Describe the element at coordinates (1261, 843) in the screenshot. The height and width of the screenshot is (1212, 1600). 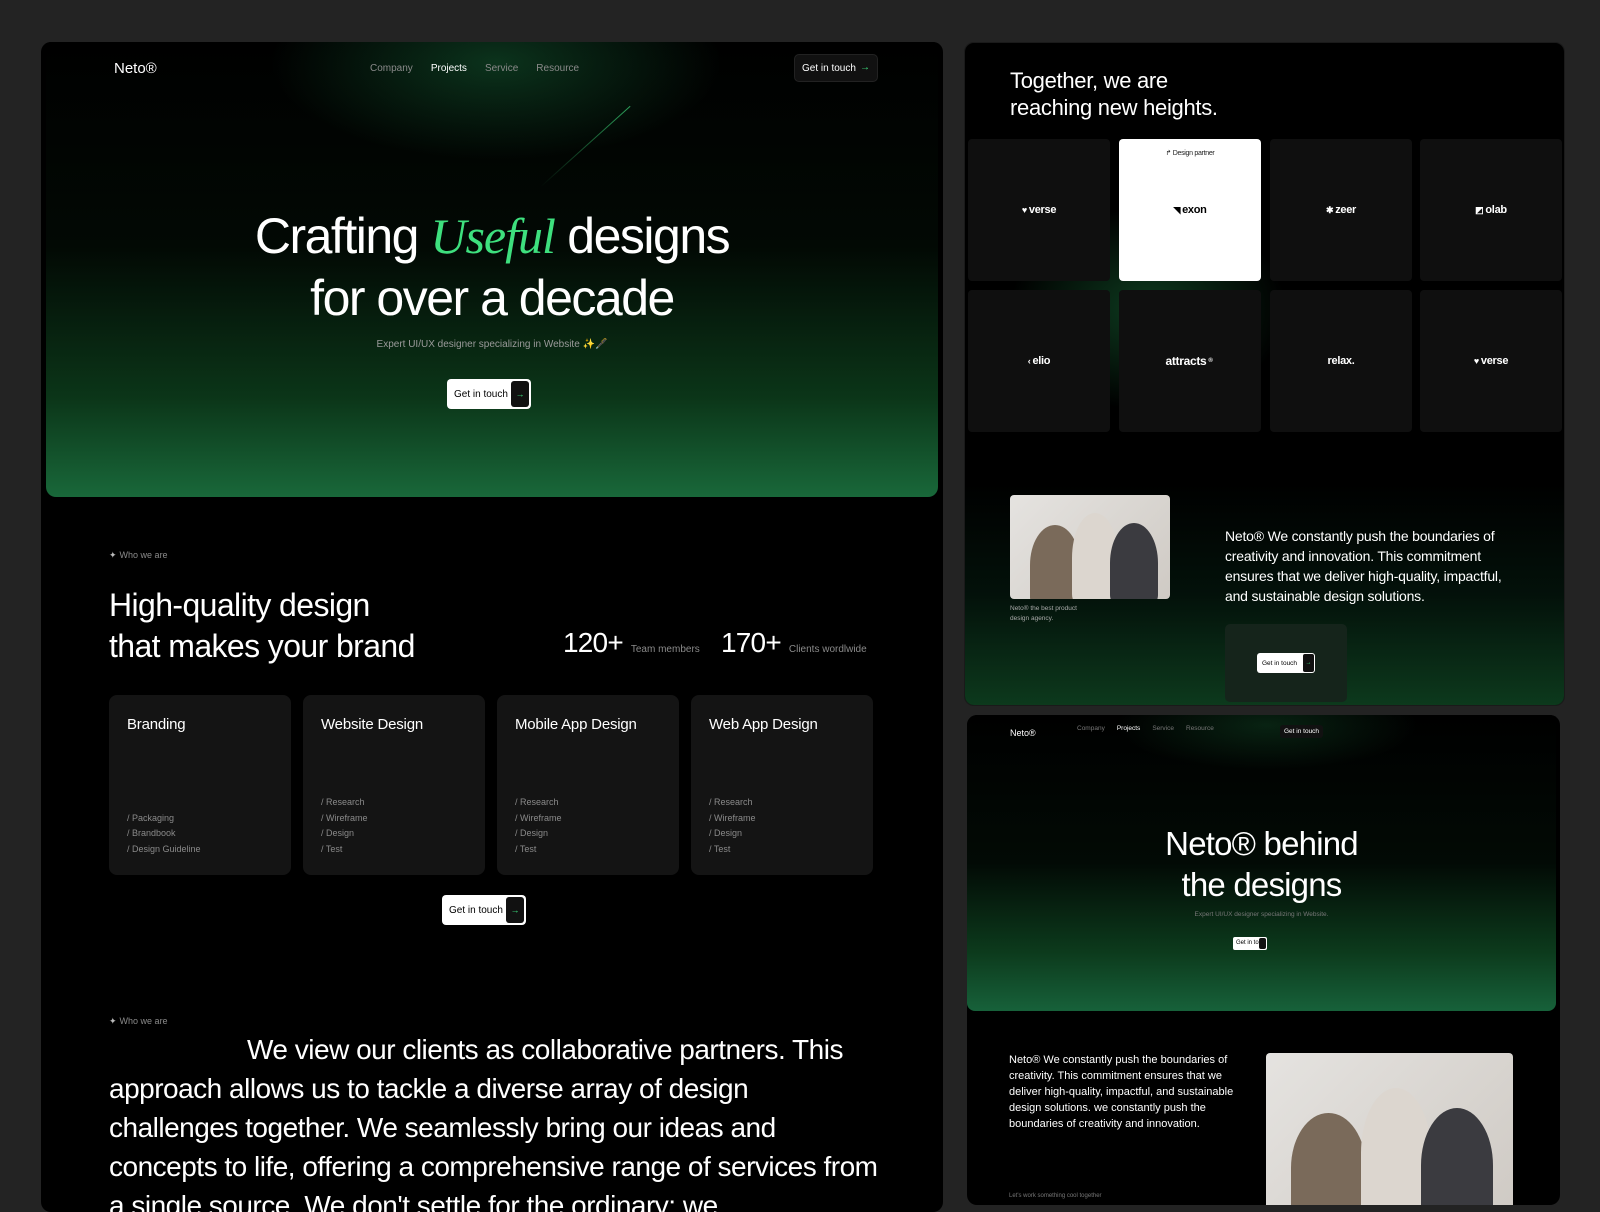
I see `behind-title-line1: Neto® behind` at that location.